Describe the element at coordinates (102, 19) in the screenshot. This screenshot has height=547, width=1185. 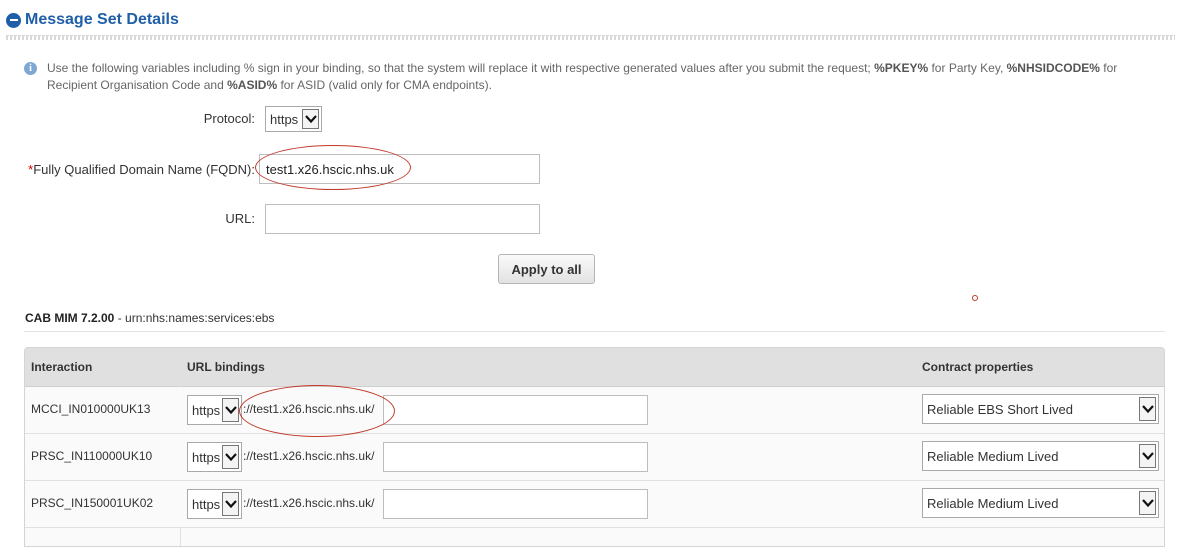
I see `section-title: Message Set Details` at that location.